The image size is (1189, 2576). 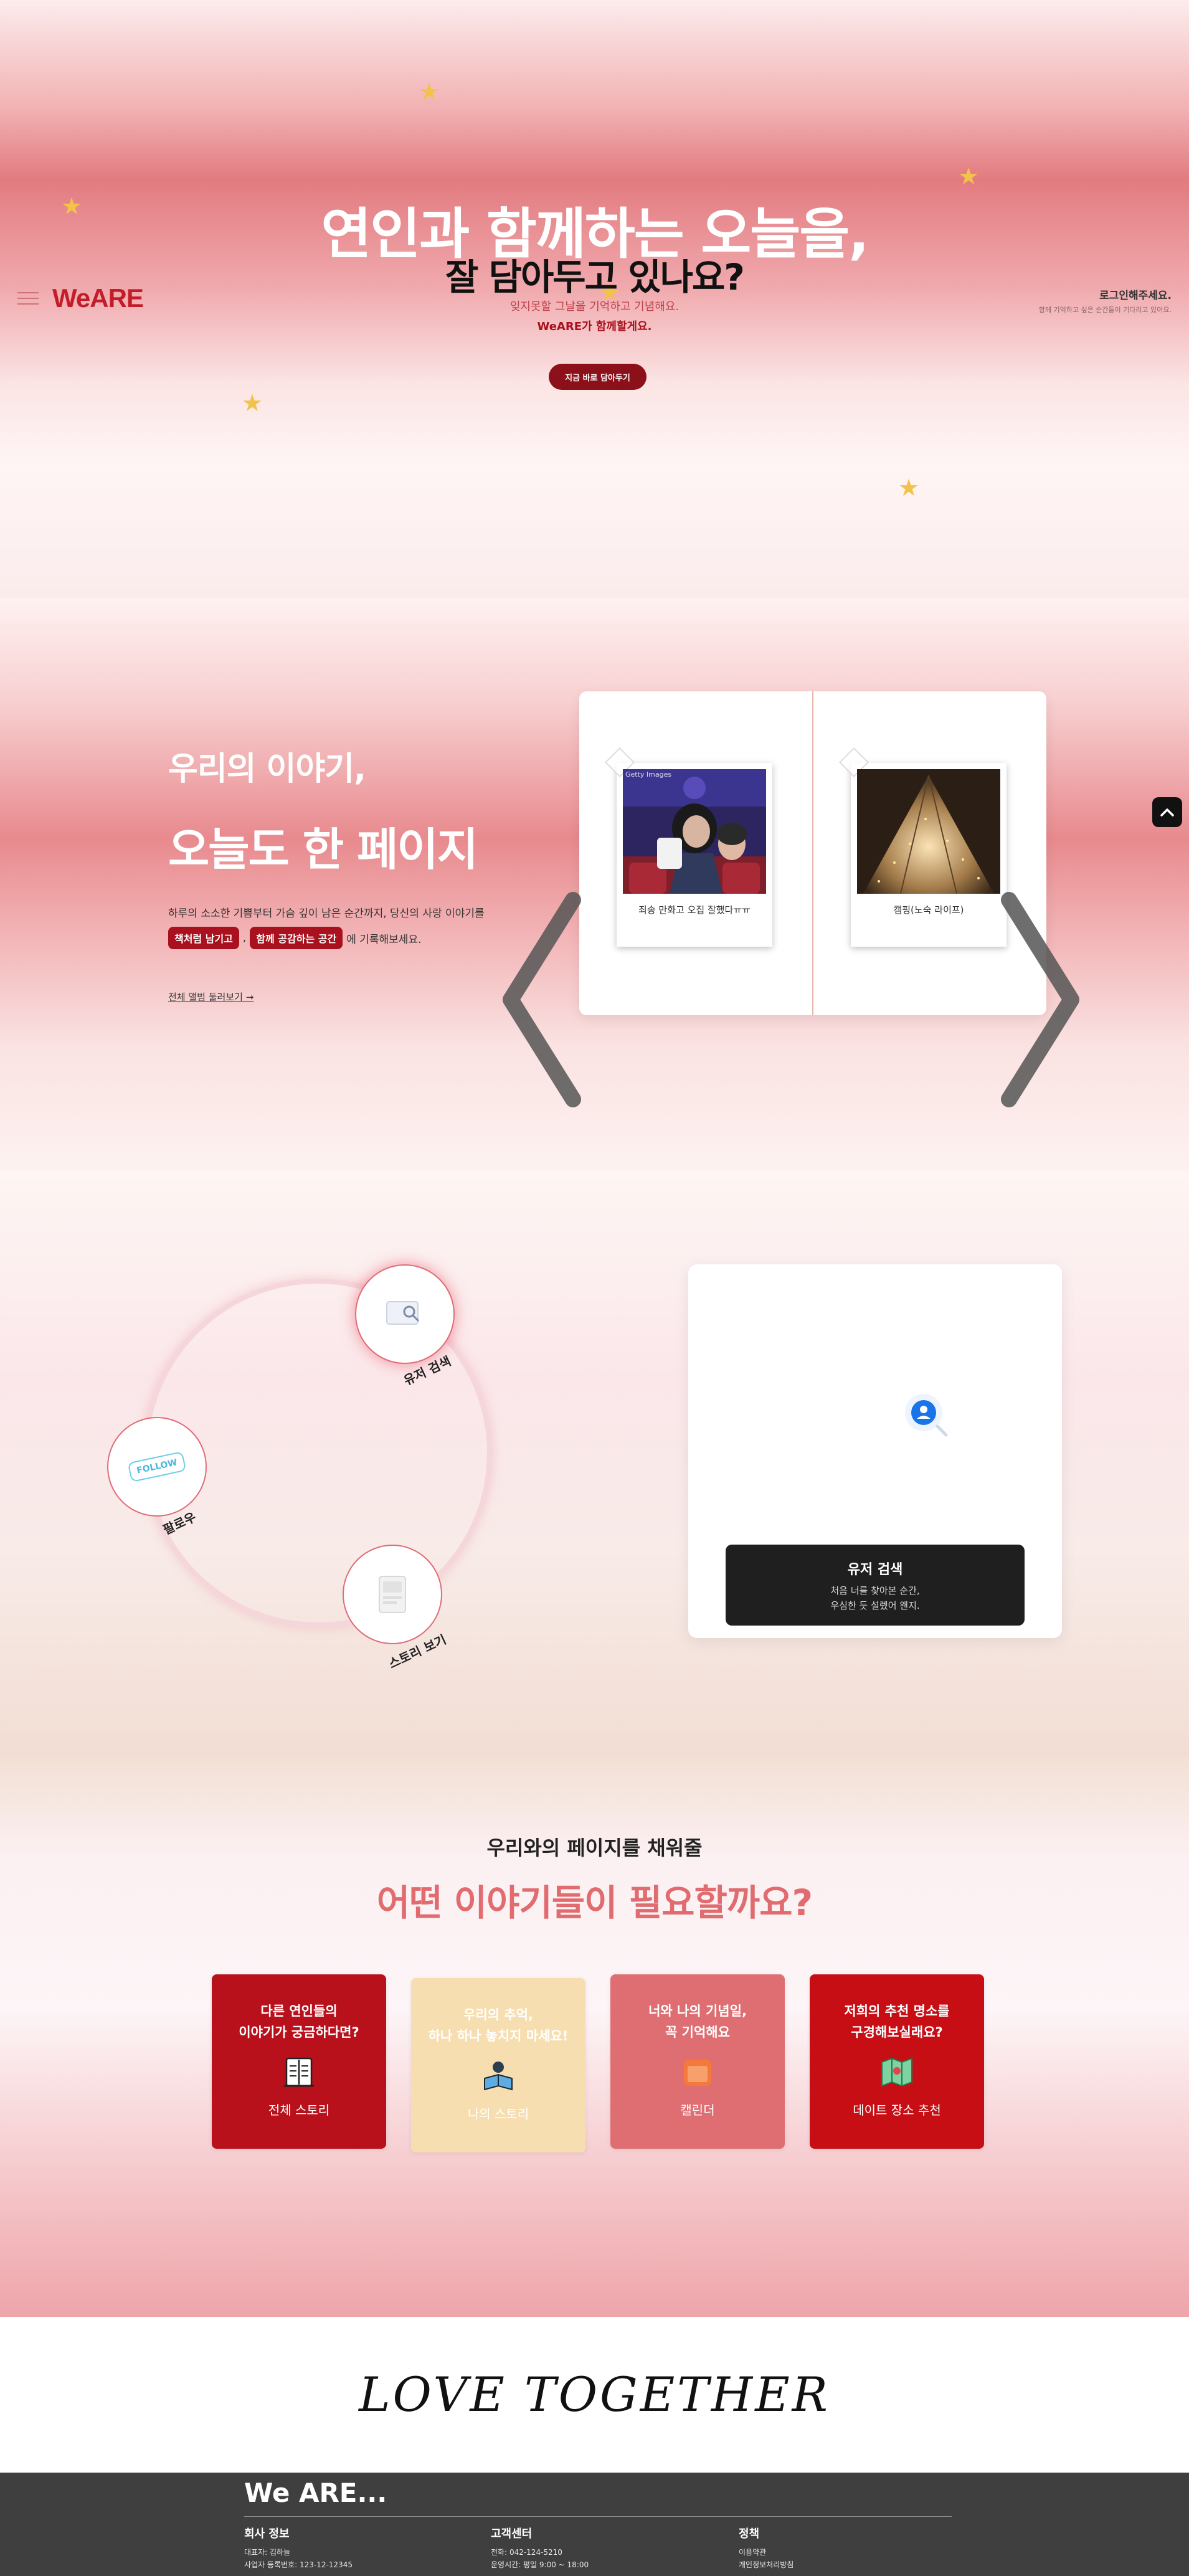 What do you see at coordinates (498, 2075) in the screenshot?
I see `reading-icon` at bounding box center [498, 2075].